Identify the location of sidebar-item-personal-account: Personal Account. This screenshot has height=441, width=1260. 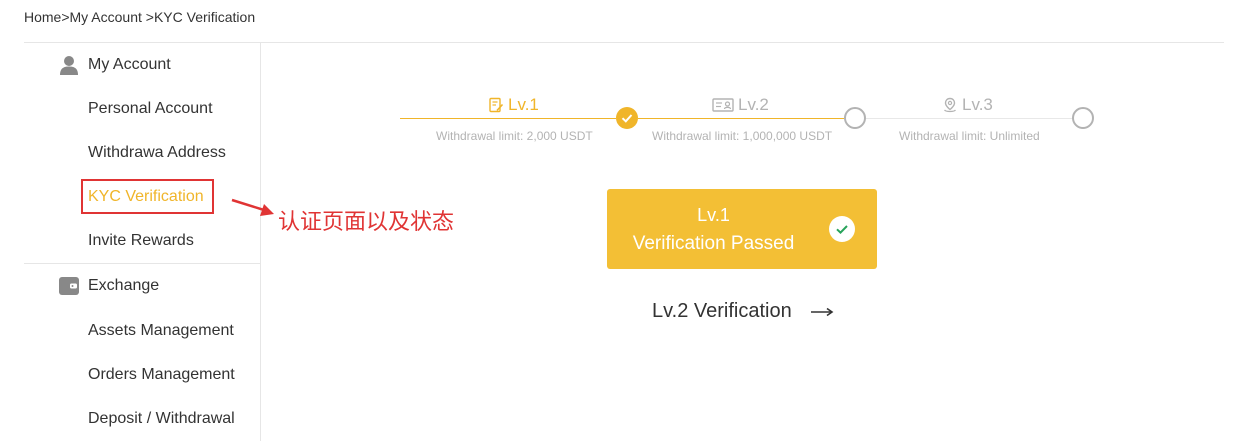
(150, 109).